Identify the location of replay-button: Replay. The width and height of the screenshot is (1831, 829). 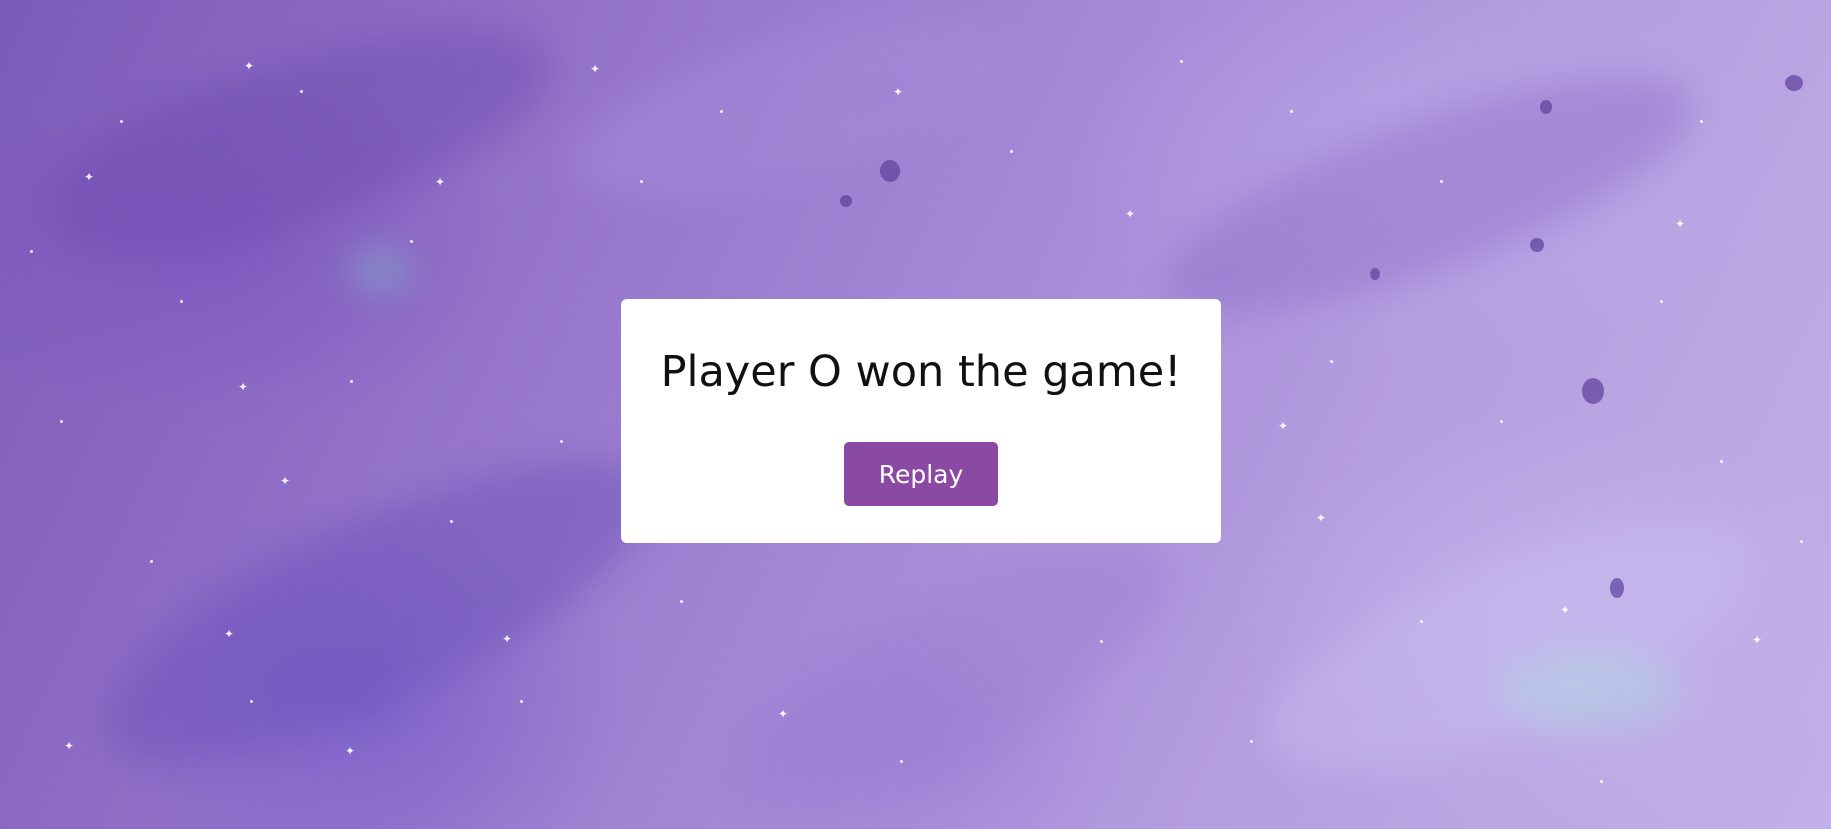
(921, 474).